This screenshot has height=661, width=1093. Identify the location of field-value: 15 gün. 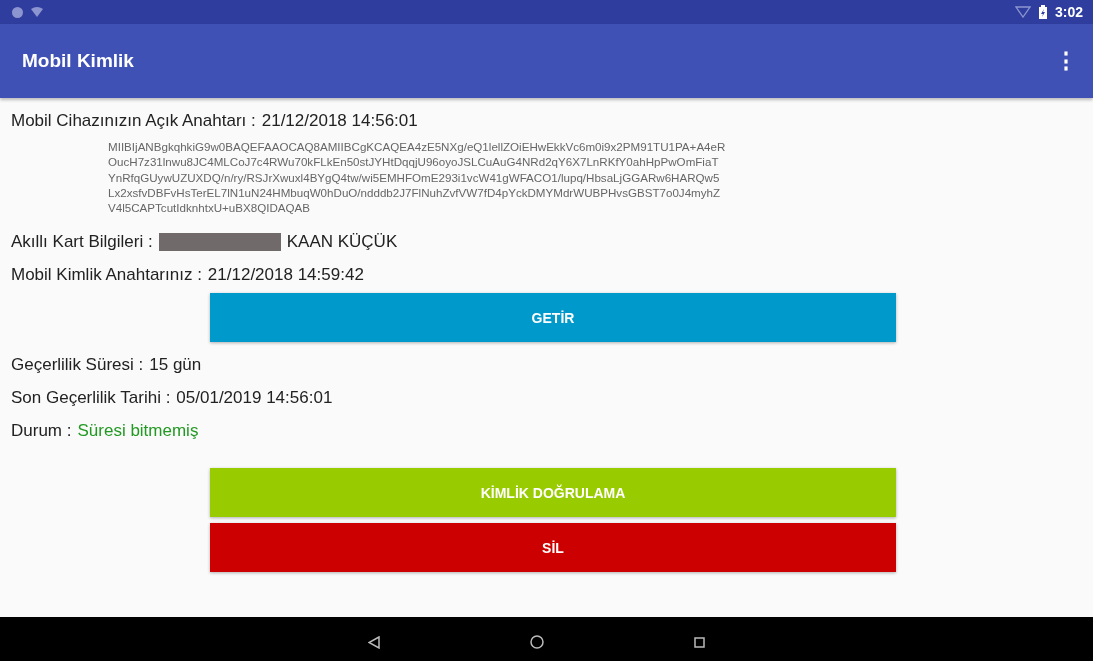
(175, 365).